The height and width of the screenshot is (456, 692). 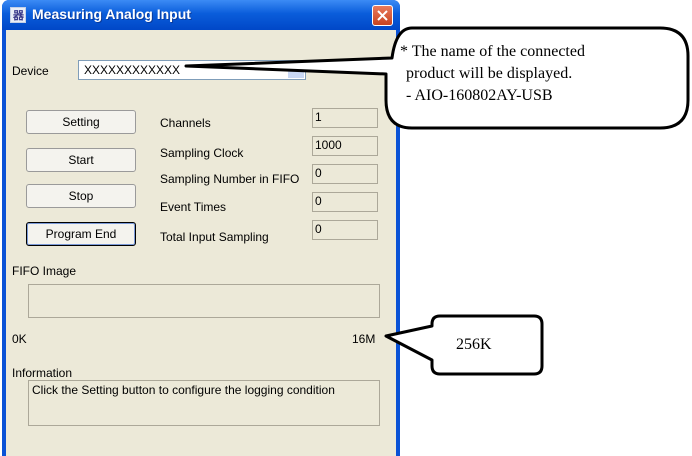 I want to click on device-note-line1: * The name of the connected, so click(x=492, y=51).